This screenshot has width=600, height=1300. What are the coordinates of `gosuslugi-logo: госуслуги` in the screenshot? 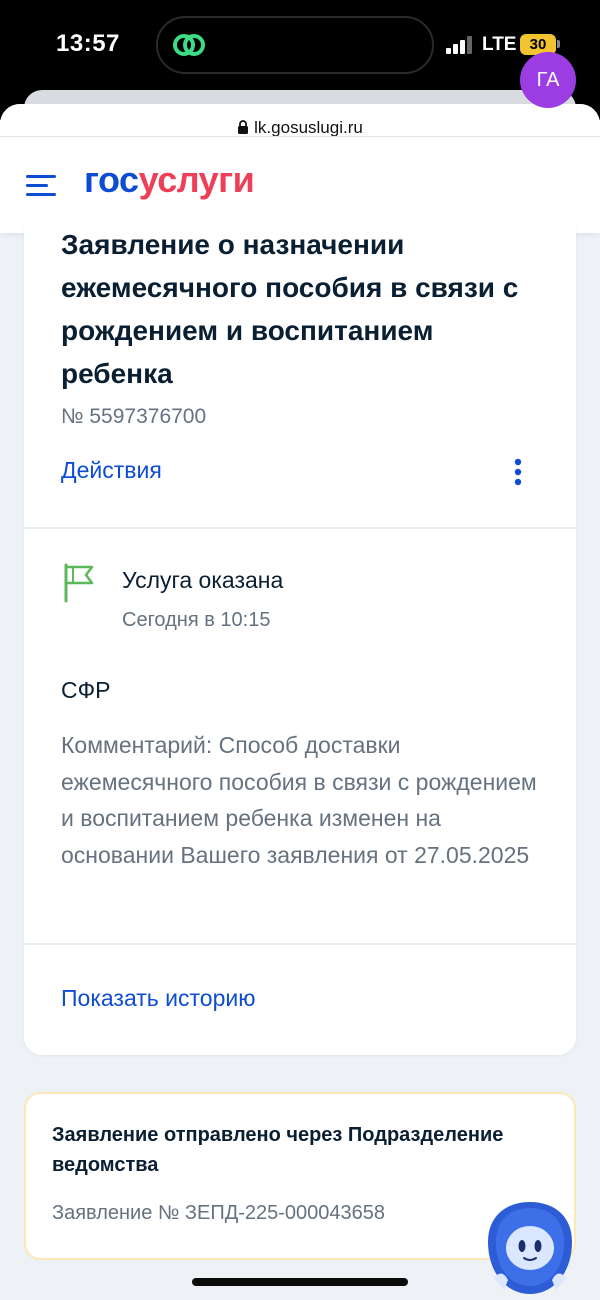 It's located at (169, 180).